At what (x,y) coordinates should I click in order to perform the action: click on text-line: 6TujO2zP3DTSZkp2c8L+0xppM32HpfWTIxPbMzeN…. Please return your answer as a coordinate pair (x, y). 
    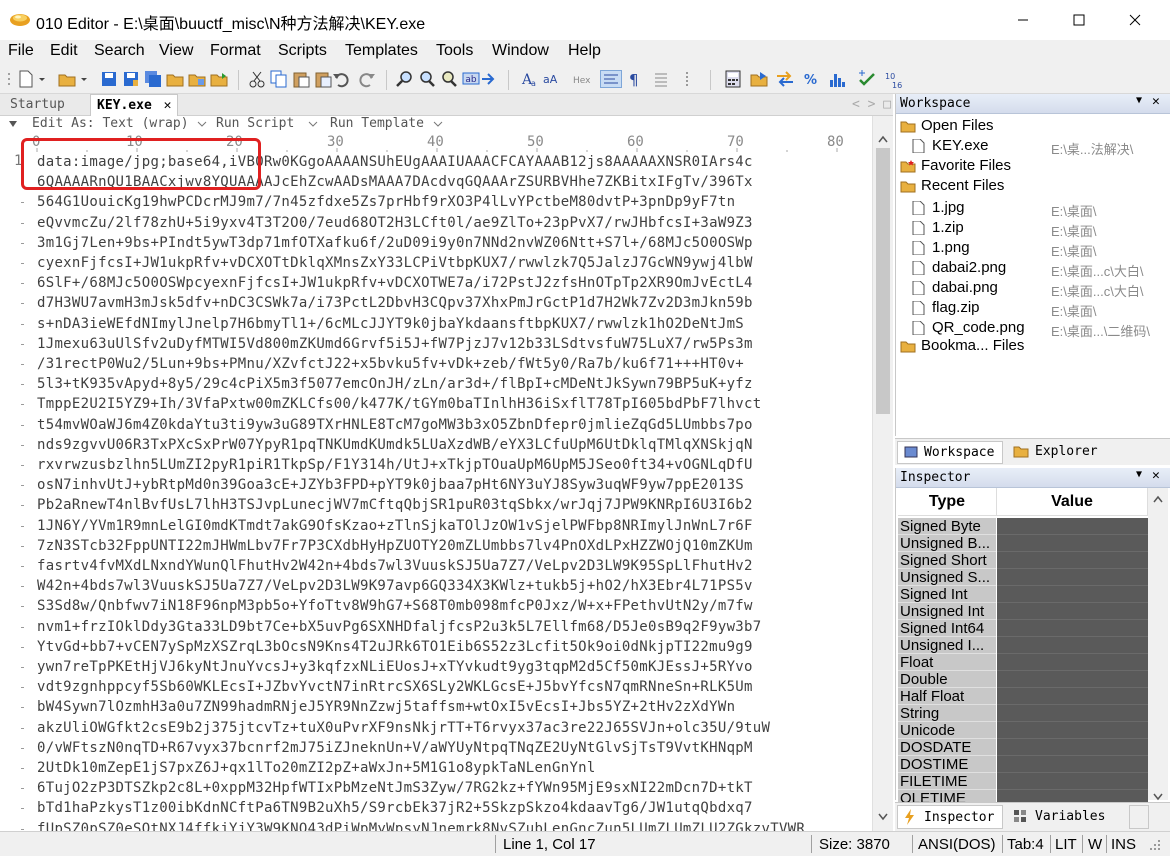
    Looking at the image, I should click on (395, 788).